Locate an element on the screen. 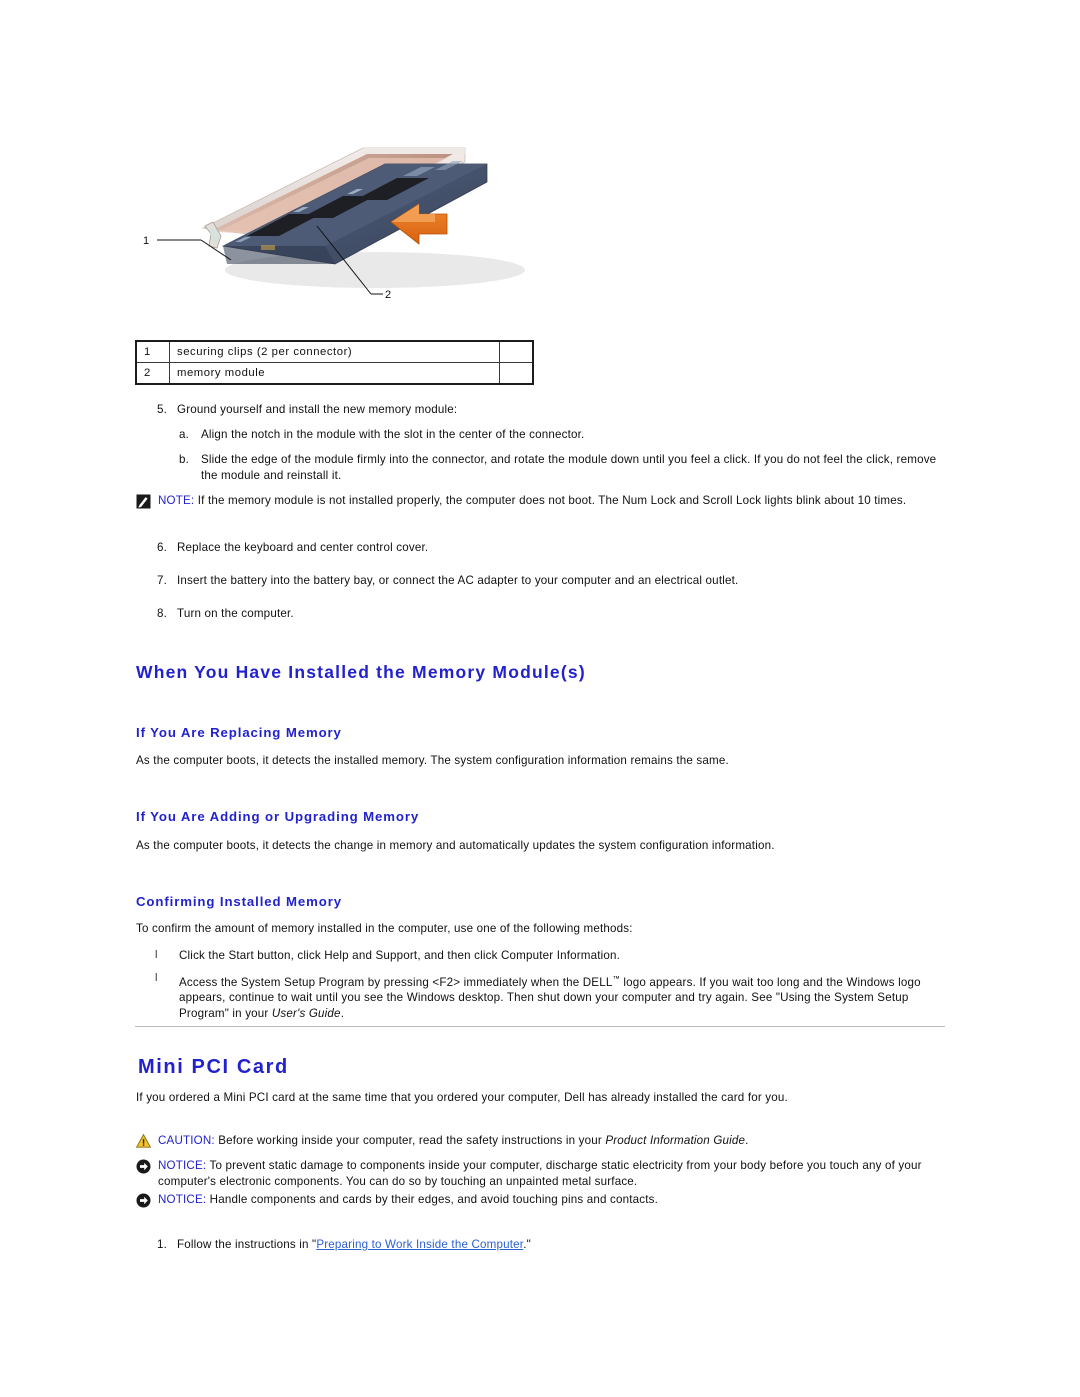 This screenshot has height=1397, width=1080. step-5-marker: 5. is located at coordinates (161, 409).